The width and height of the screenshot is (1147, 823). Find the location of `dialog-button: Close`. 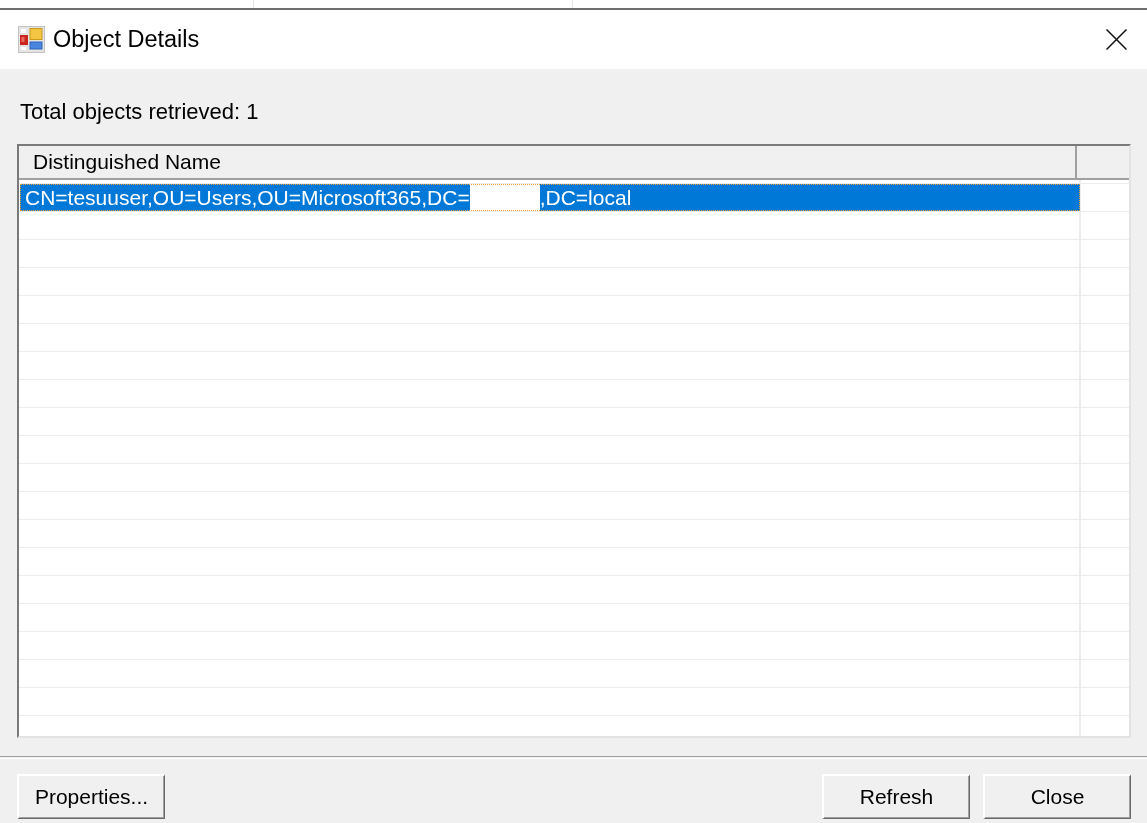

dialog-button: Close is located at coordinates (1057, 796).